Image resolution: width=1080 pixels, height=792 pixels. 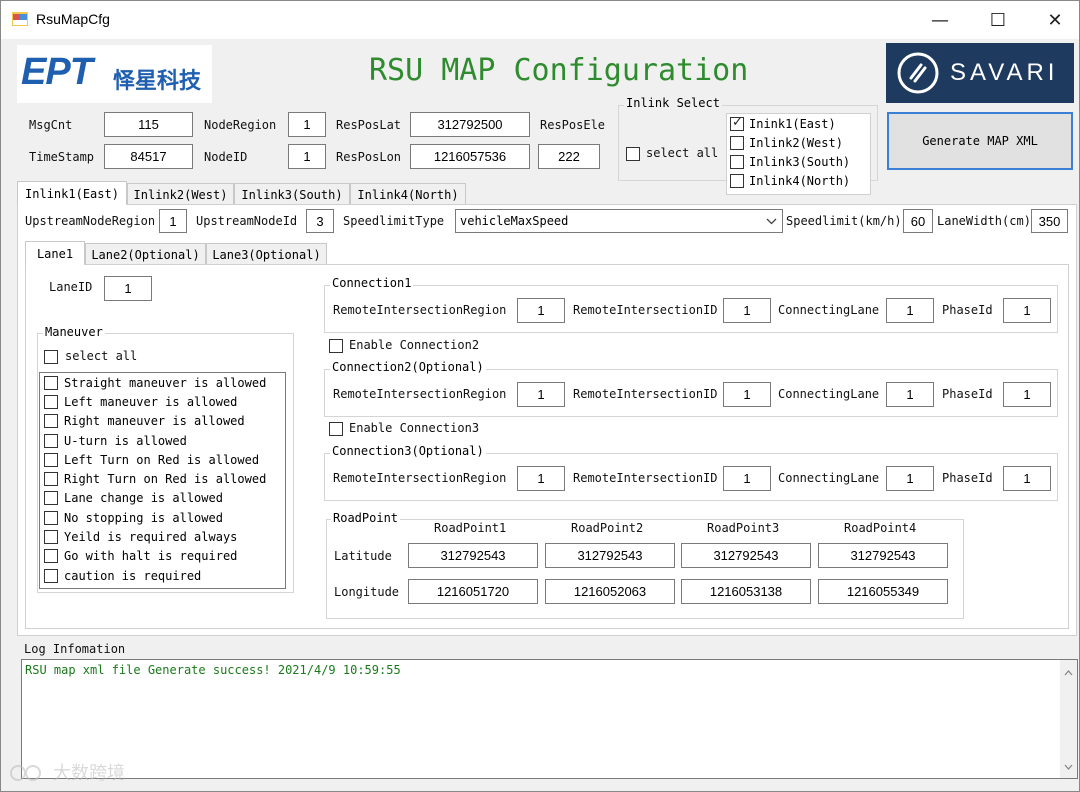 What do you see at coordinates (980, 141) in the screenshot?
I see `generate-map-xml-button: Generate MAP XML` at bounding box center [980, 141].